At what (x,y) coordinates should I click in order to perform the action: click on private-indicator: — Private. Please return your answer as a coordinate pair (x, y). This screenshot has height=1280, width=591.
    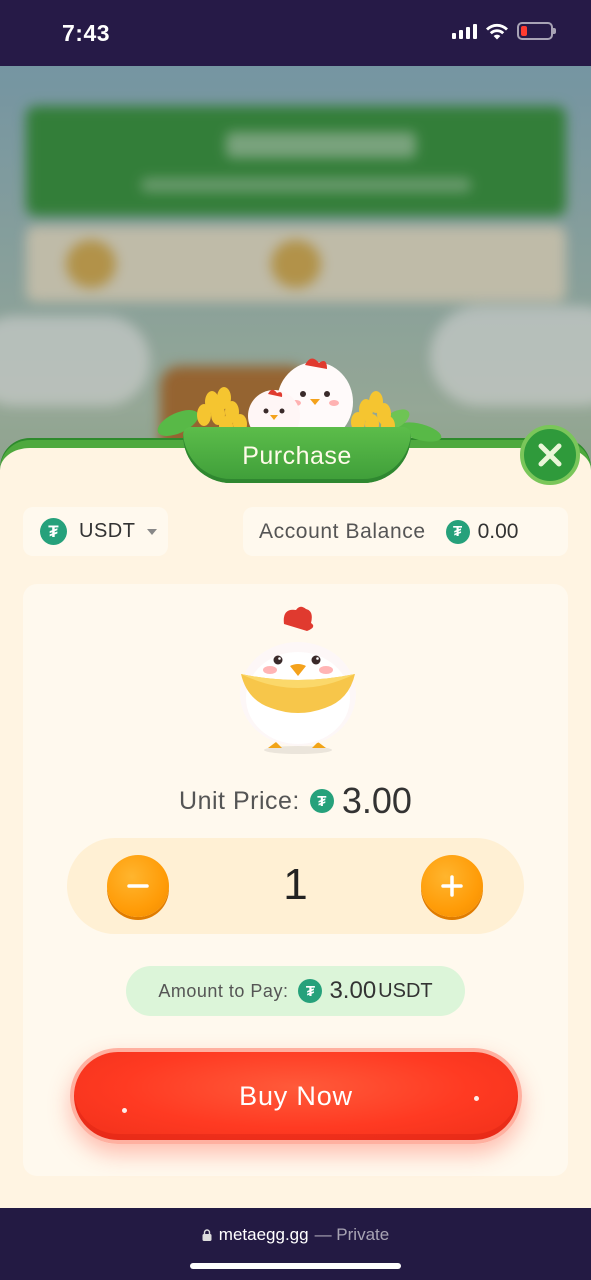
    Looking at the image, I should click on (352, 1234).